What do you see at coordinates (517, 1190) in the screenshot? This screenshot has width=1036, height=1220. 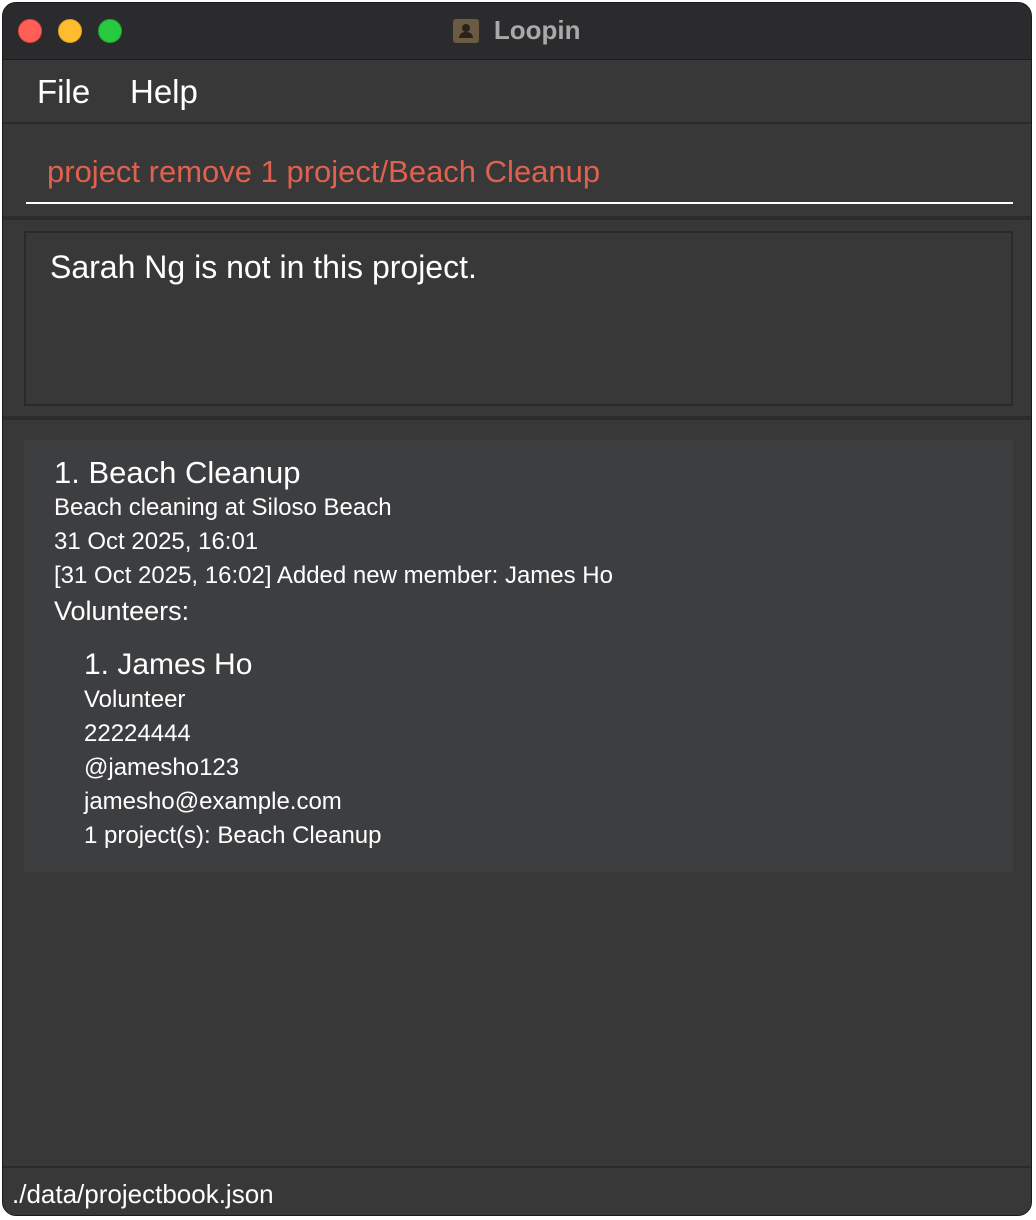 I see `status-bar: ./data/projectbook.json` at bounding box center [517, 1190].